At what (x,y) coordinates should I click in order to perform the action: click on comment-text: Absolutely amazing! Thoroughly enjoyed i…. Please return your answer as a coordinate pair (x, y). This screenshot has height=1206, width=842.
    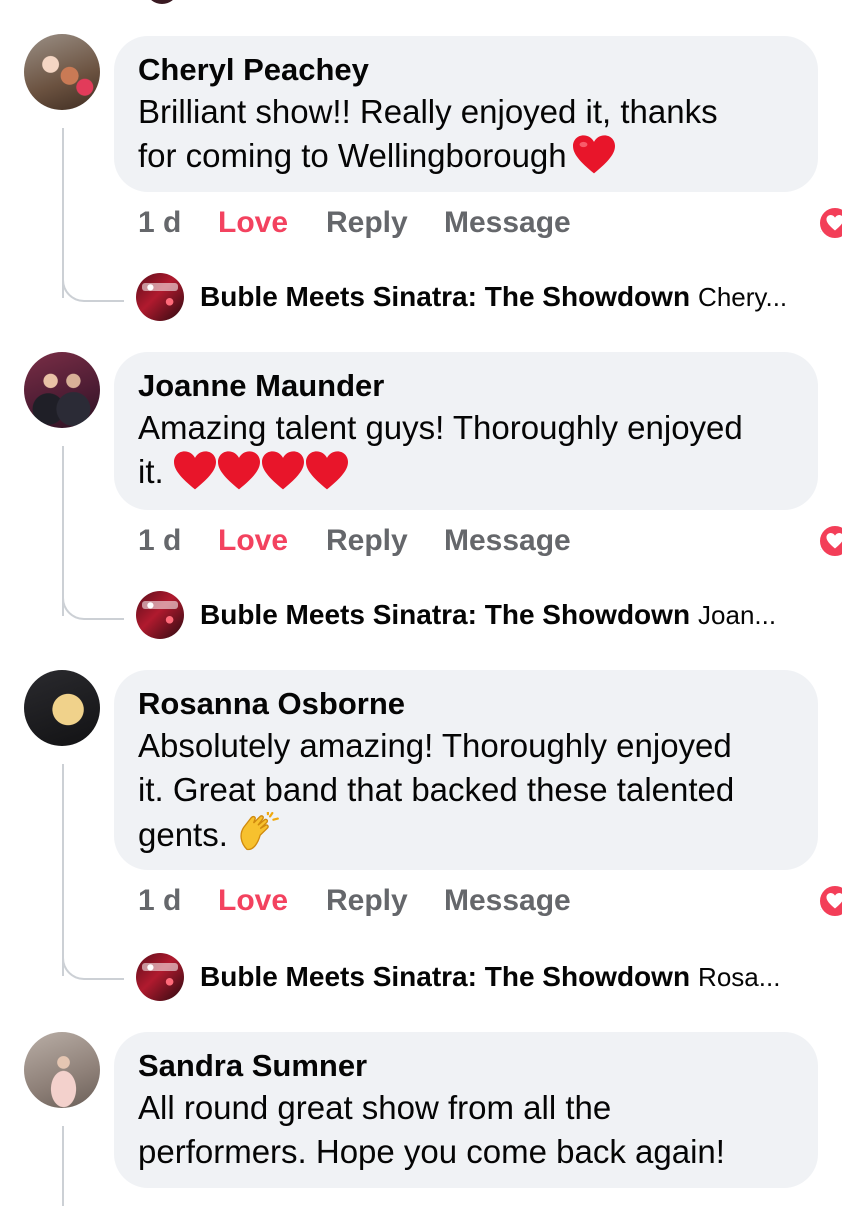
    Looking at the image, I should click on (466, 790).